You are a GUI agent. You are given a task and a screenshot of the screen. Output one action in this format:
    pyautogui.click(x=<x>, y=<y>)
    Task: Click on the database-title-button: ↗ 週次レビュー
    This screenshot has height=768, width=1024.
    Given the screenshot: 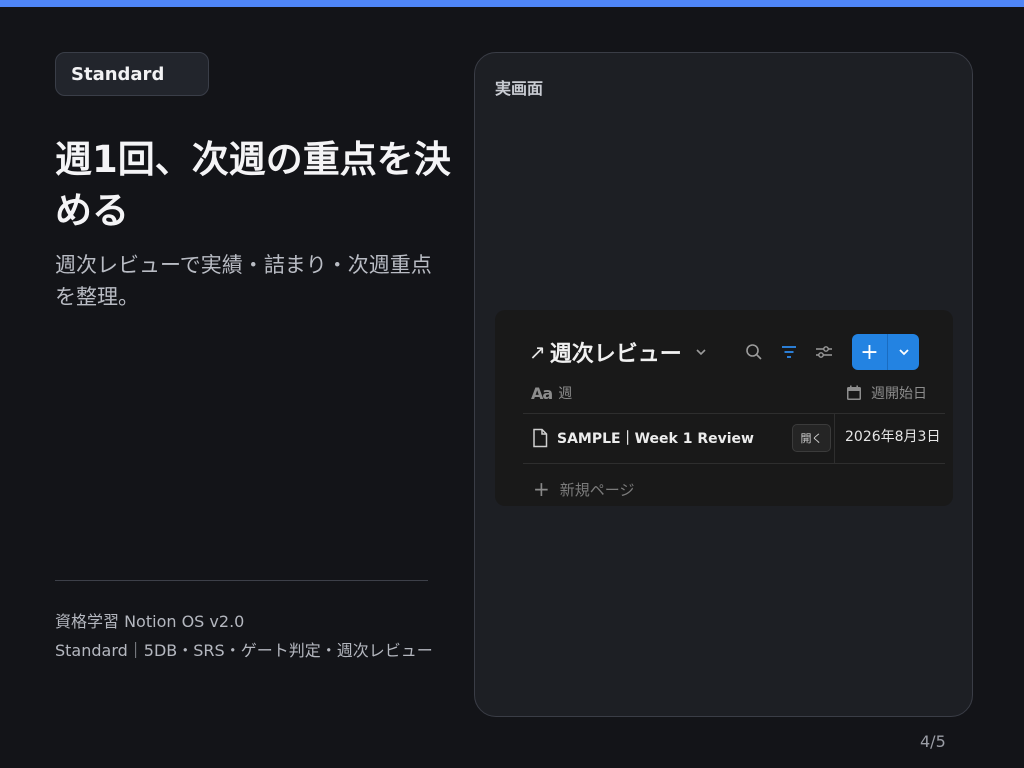 What is the action you would take?
    pyautogui.click(x=618, y=352)
    